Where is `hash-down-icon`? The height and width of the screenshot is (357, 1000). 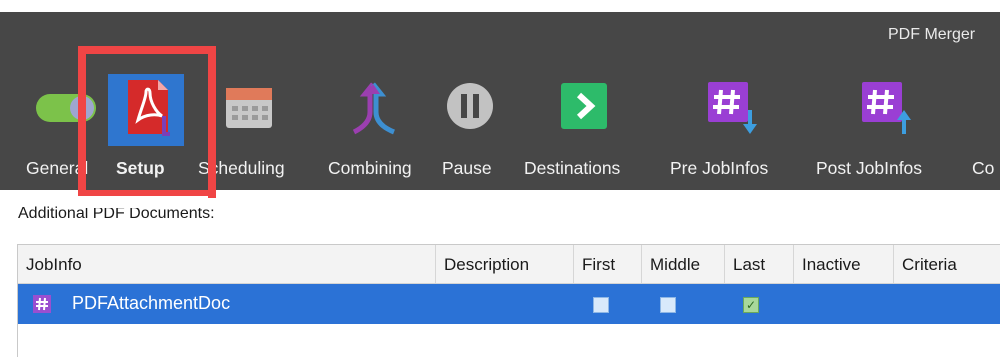 hash-down-icon is located at coordinates (732, 108).